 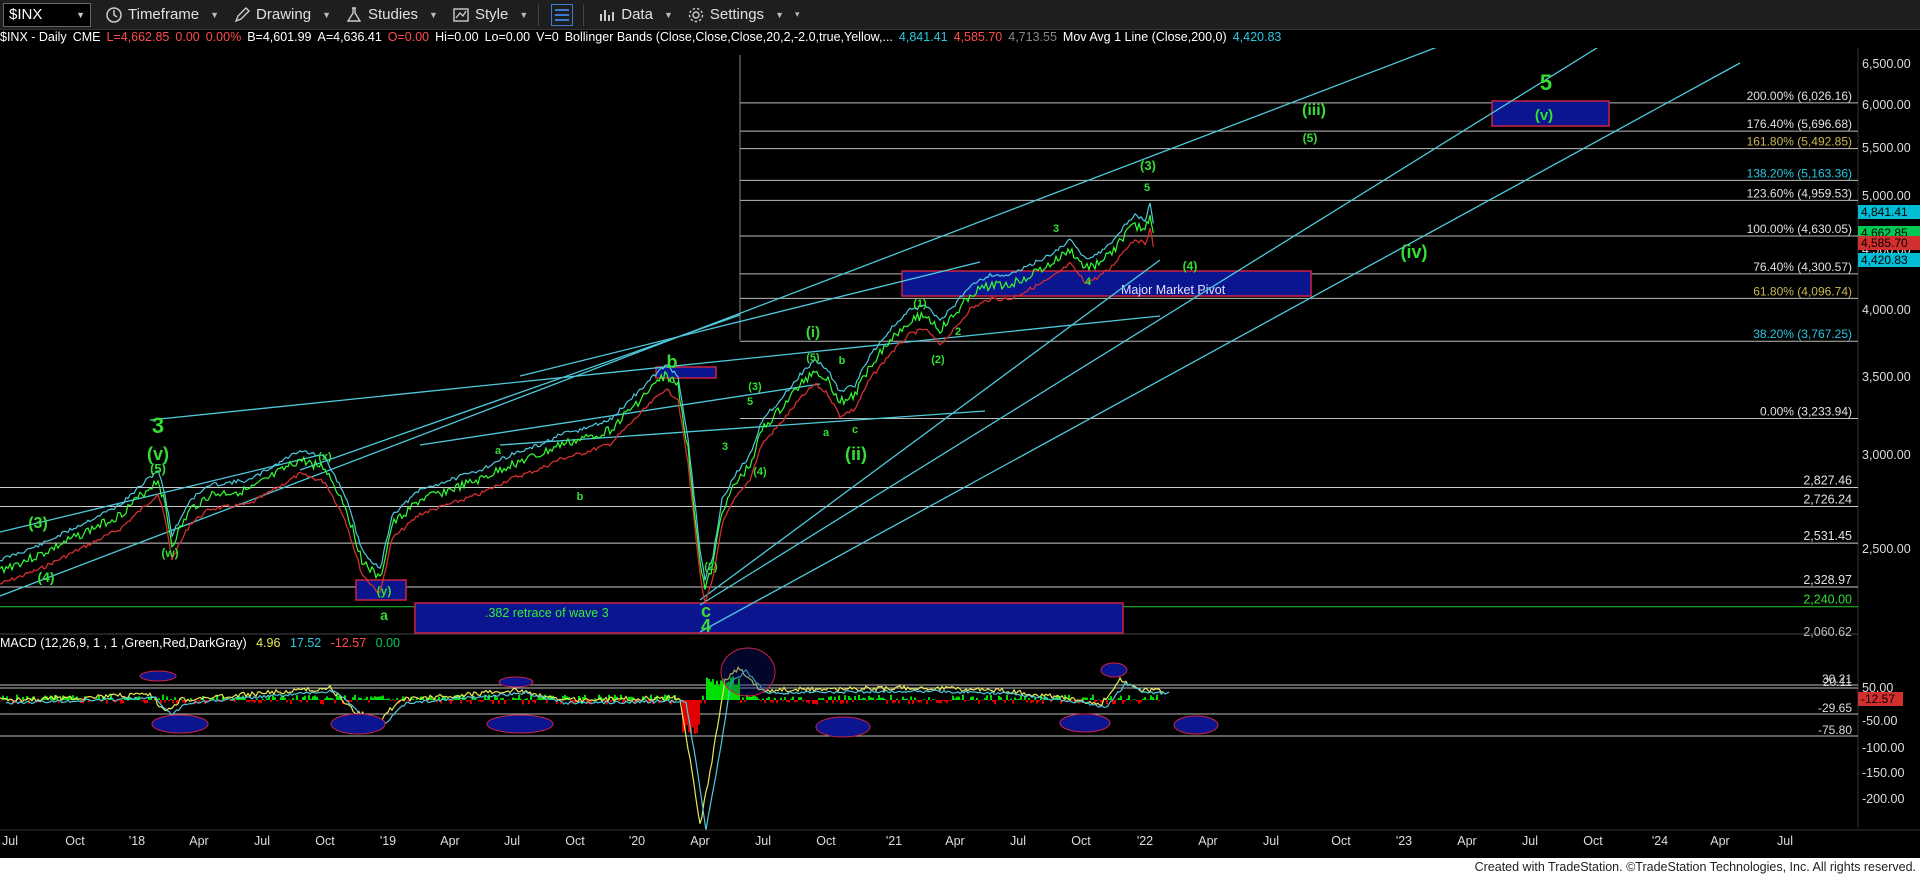 What do you see at coordinates (1544, 115) in the screenshot?
I see `wave-label: (v)` at bounding box center [1544, 115].